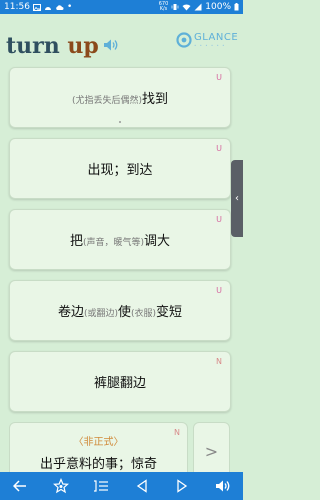  What do you see at coordinates (106, 101) in the screenshot?
I see `definition-note: (尤指丢失后偶然)` at bounding box center [106, 101].